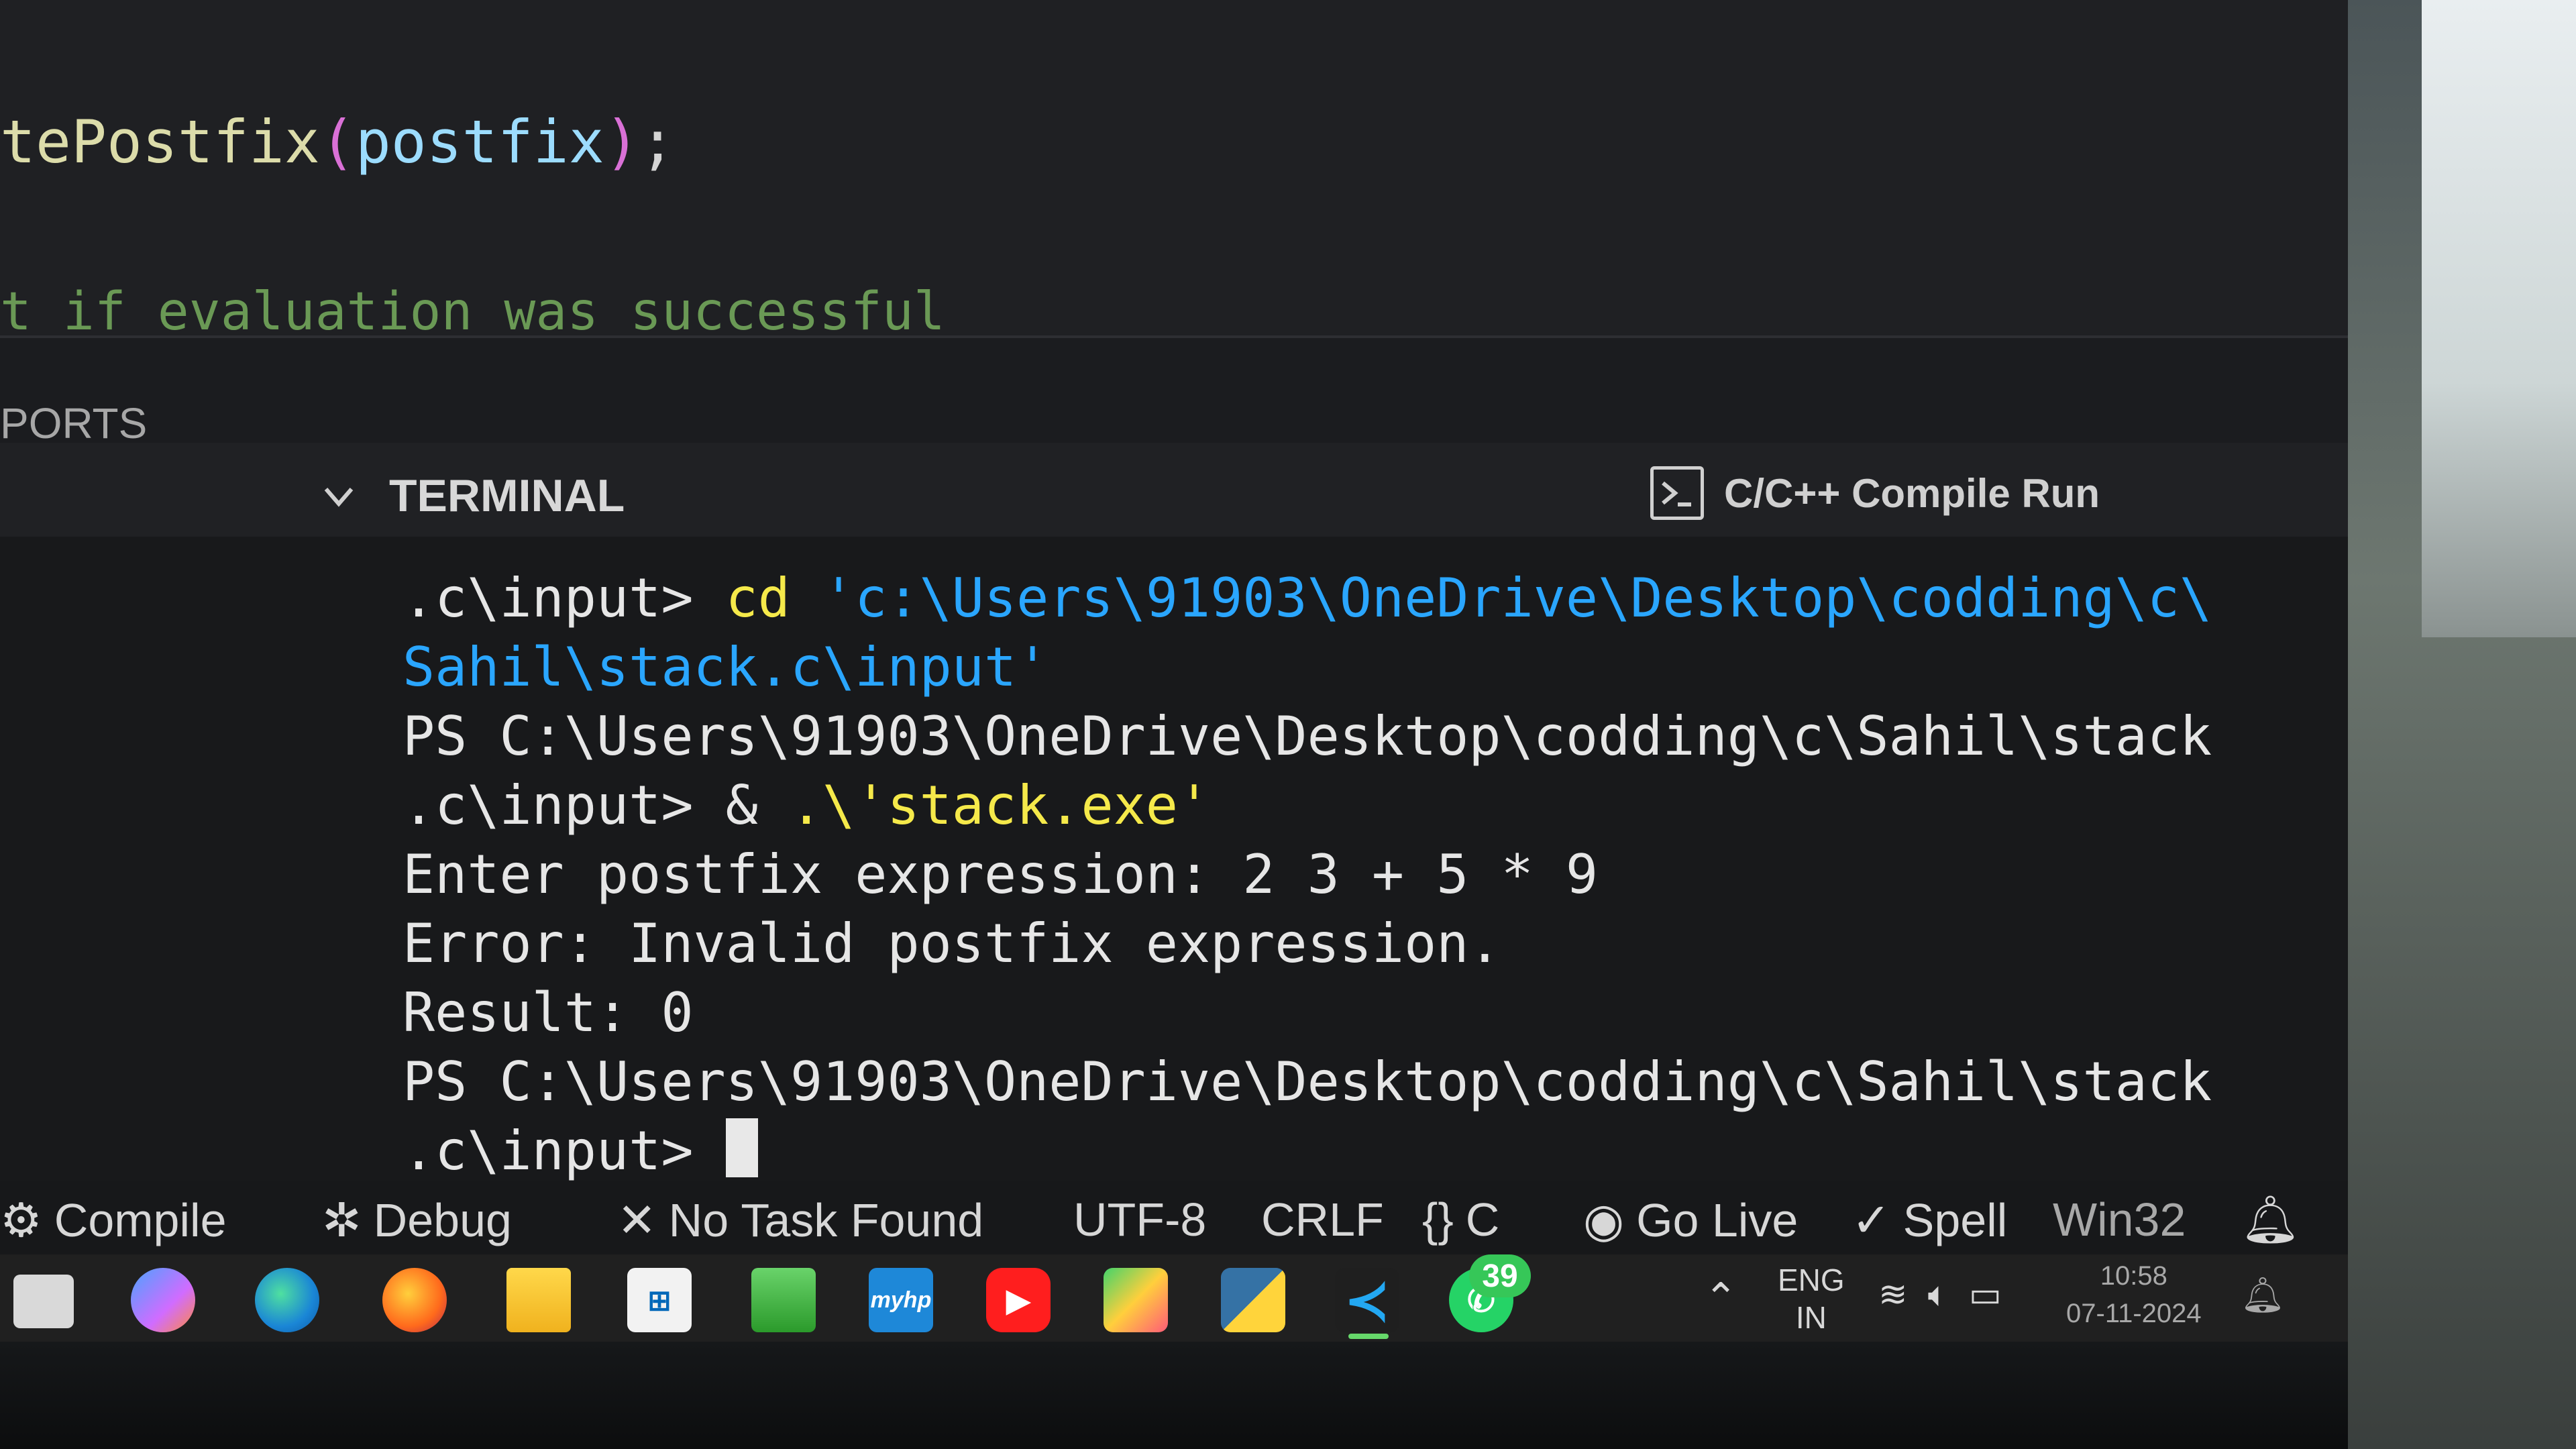 The height and width of the screenshot is (1449, 2576). What do you see at coordinates (1174, 490) in the screenshot?
I see `terminal-header: TERMINAL C/C++ Compile Run` at bounding box center [1174, 490].